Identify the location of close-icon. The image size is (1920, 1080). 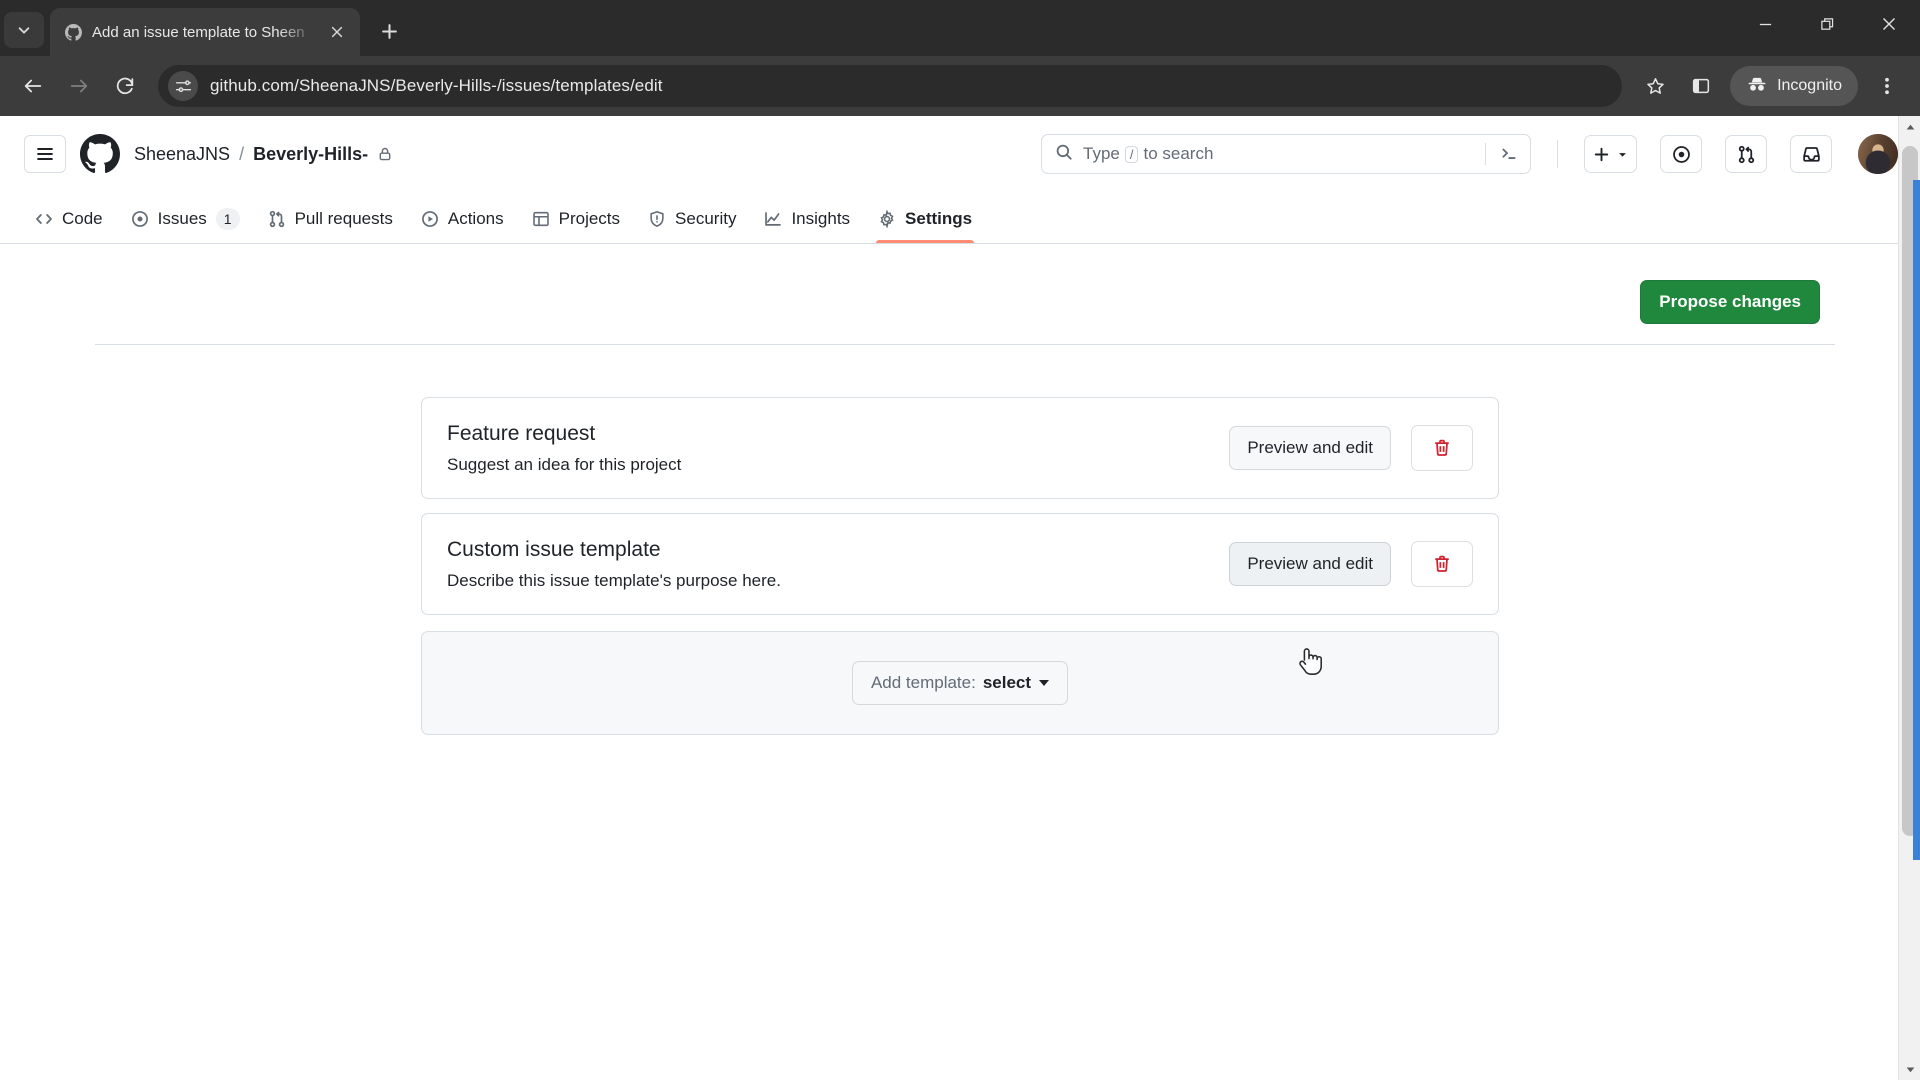
(337, 32).